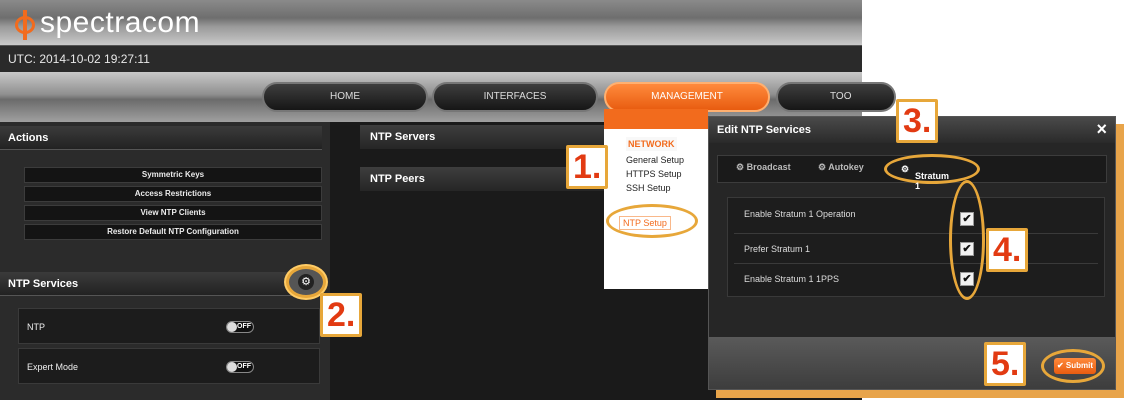  Describe the element at coordinates (764, 130) in the screenshot. I see `dialog-title: Edit NTP Services` at that location.